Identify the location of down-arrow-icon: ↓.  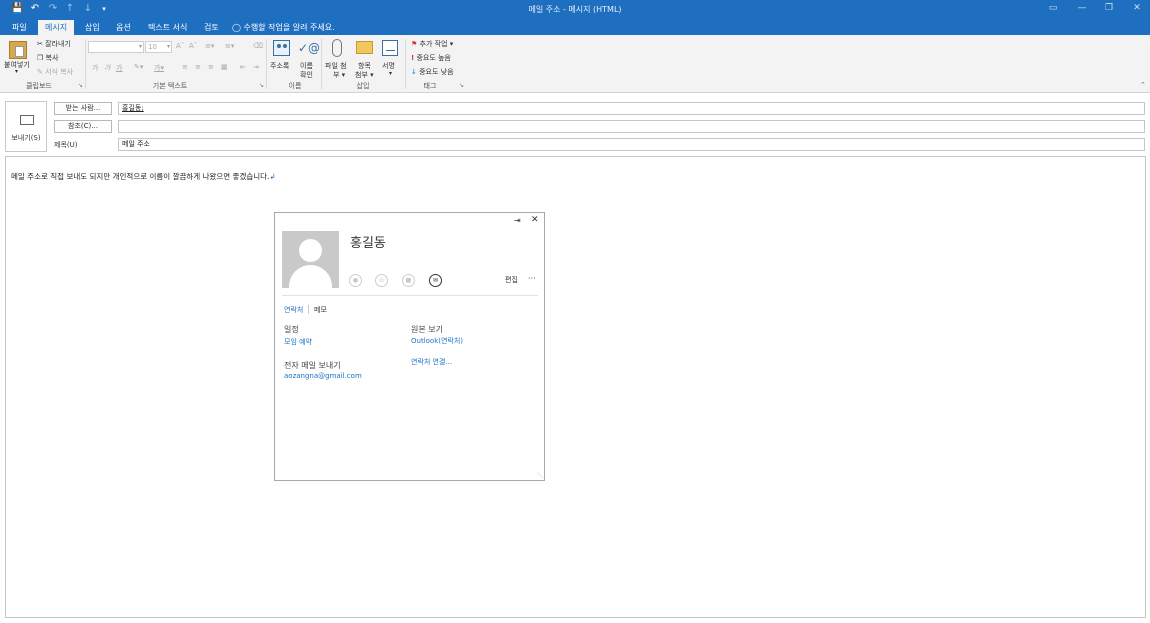
(414, 72).